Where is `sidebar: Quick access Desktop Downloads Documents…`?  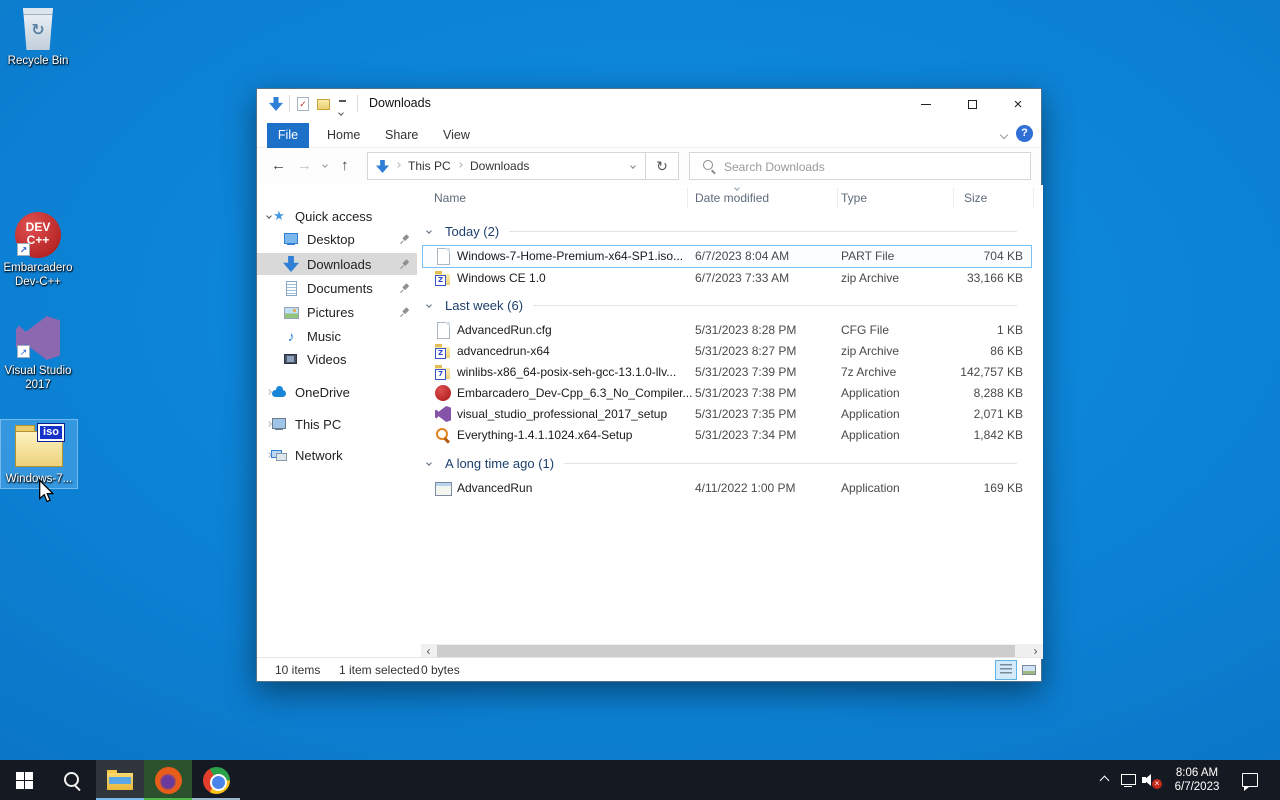
sidebar: Quick access Desktop Downloads Documents… is located at coordinates (339, 413).